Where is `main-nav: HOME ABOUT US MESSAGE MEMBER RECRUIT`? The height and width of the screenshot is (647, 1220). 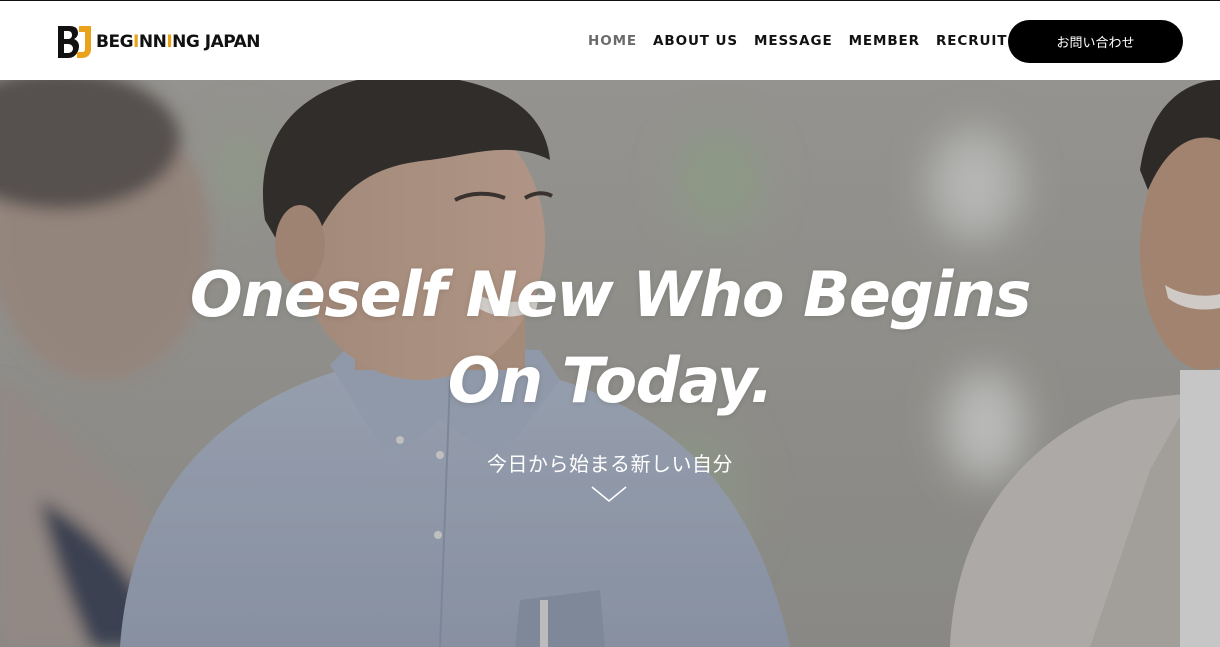 main-nav: HOME ABOUT US MESSAGE MEMBER RECRUIT is located at coordinates (805, 41).